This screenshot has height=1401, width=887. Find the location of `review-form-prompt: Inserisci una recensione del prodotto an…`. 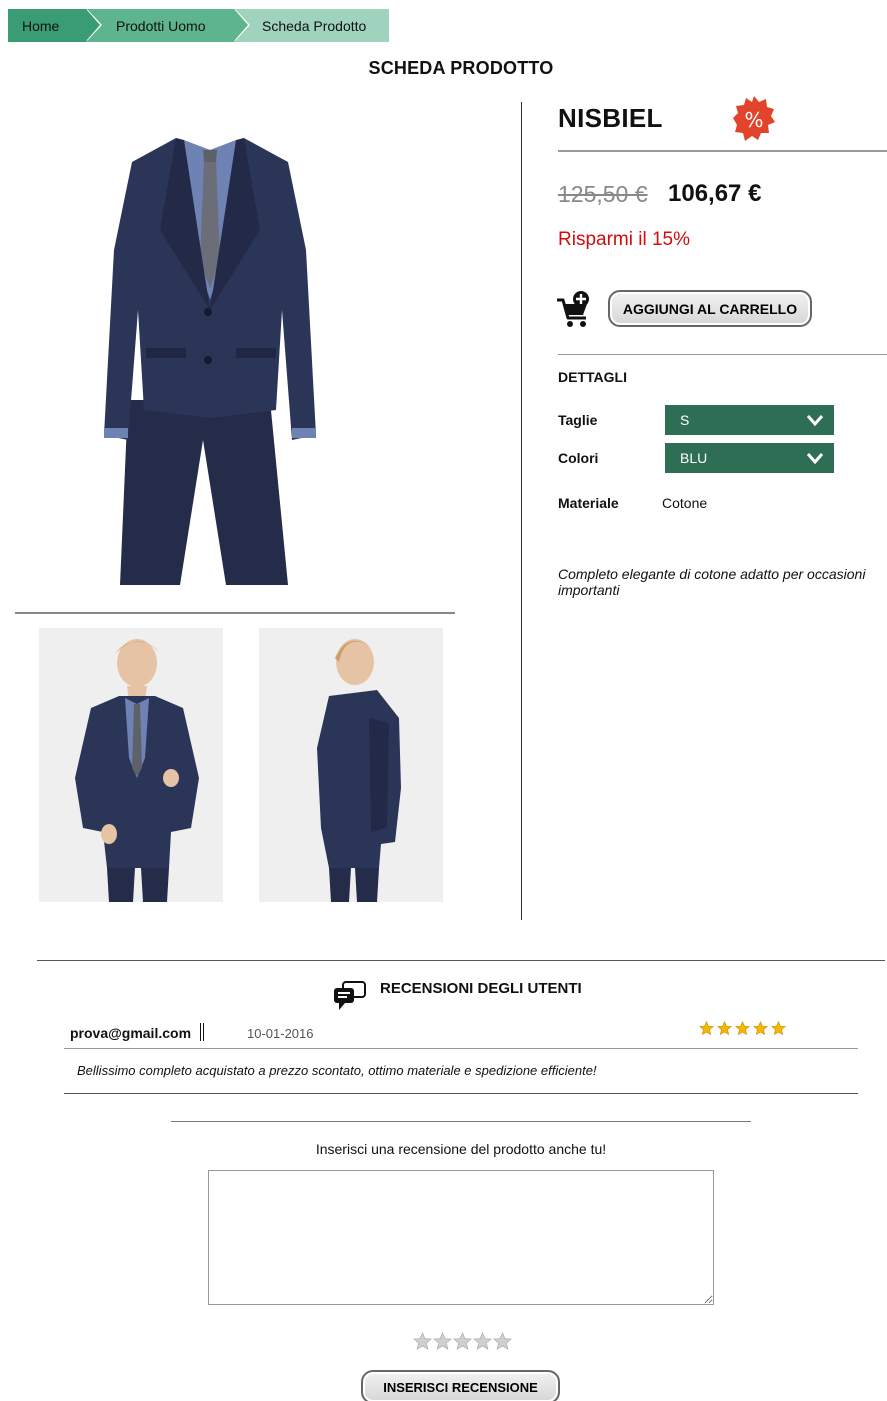

review-form-prompt: Inserisci una recensione del prodotto an… is located at coordinates (461, 1149).